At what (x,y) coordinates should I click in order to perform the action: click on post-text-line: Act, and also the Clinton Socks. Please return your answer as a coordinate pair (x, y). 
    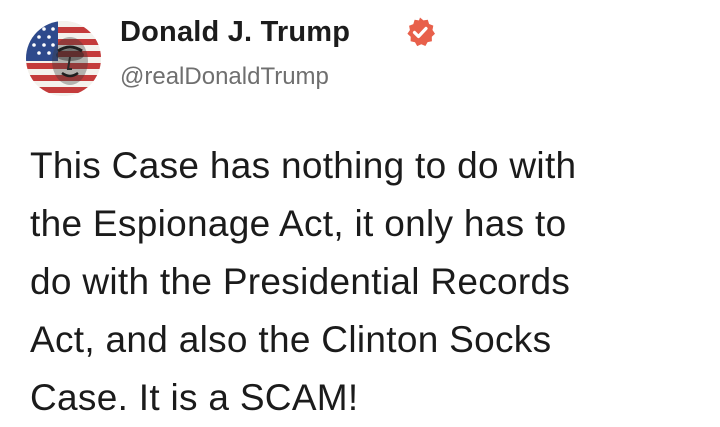
    Looking at the image, I should click on (291, 339).